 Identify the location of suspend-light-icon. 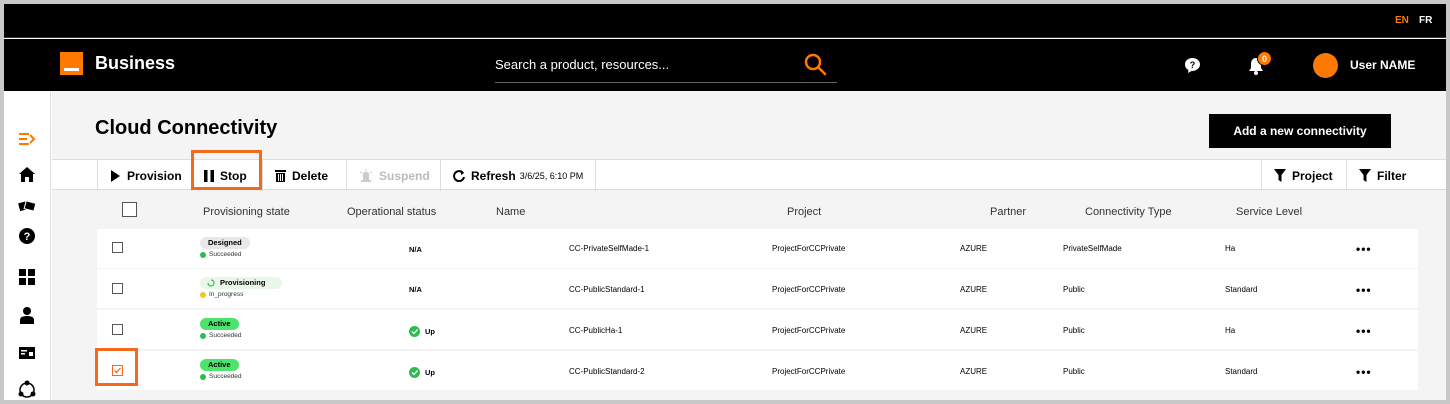
(366, 175).